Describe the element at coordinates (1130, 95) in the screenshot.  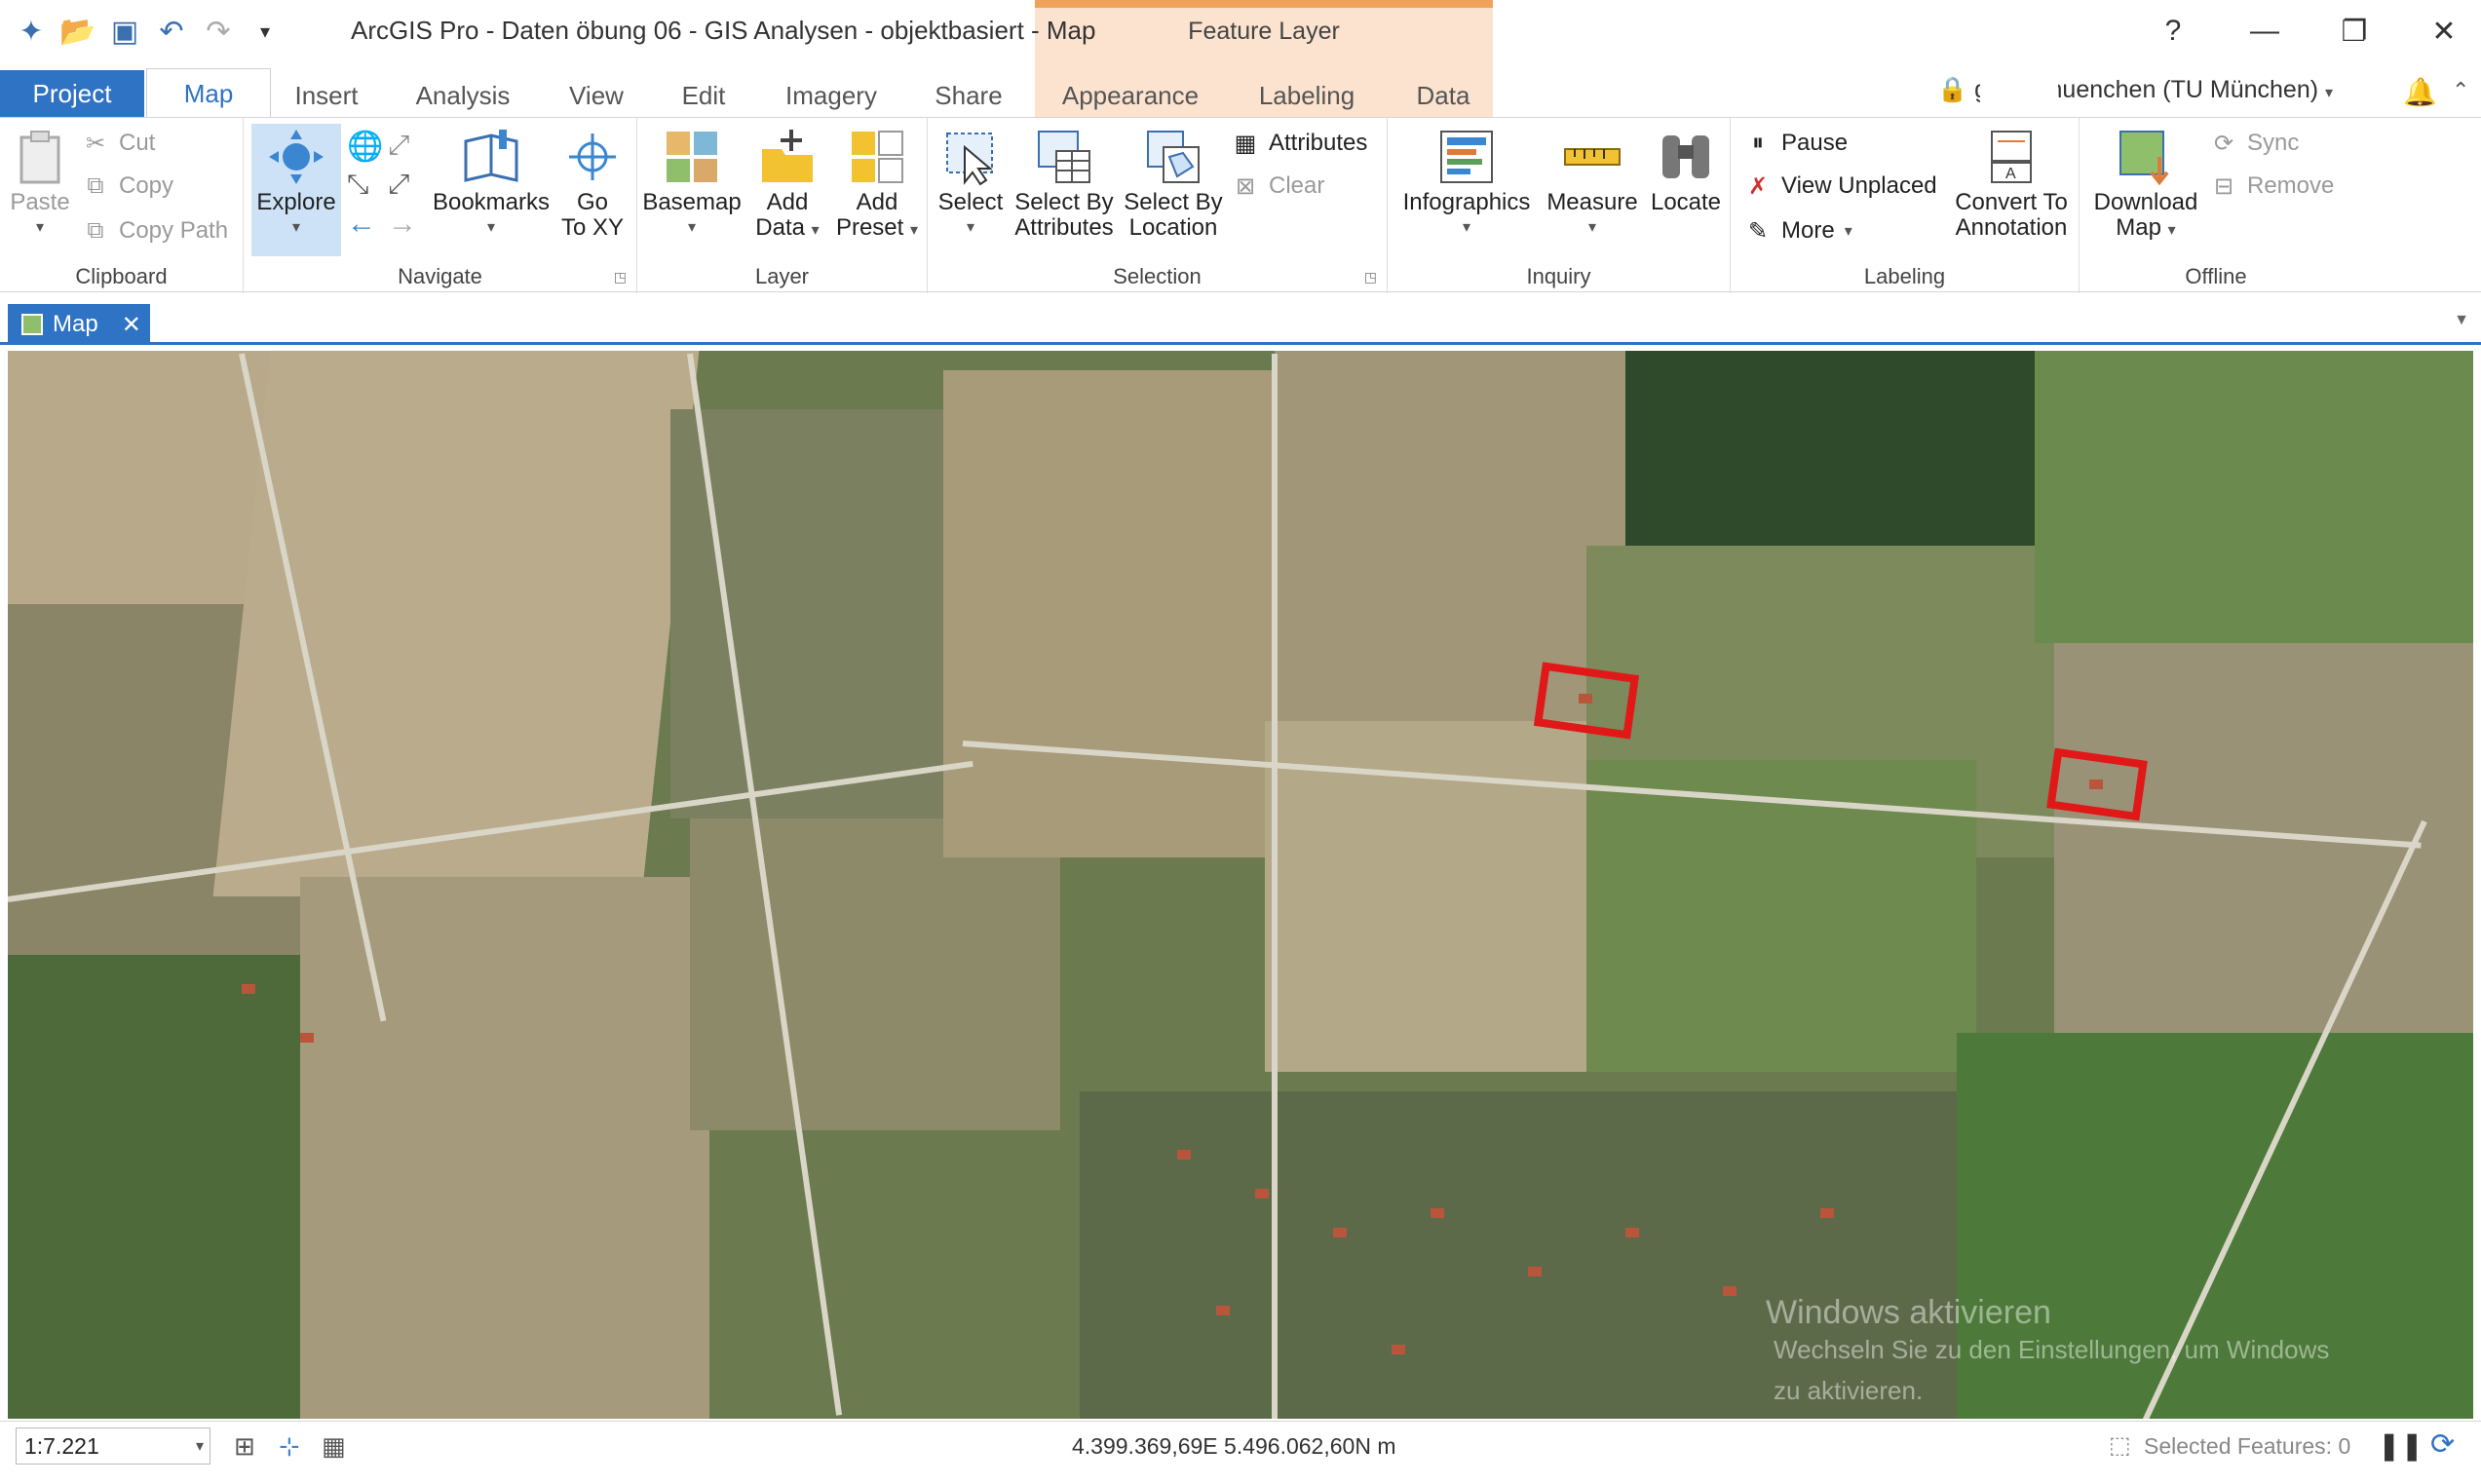
I see `tab-appearance: Appearance` at that location.